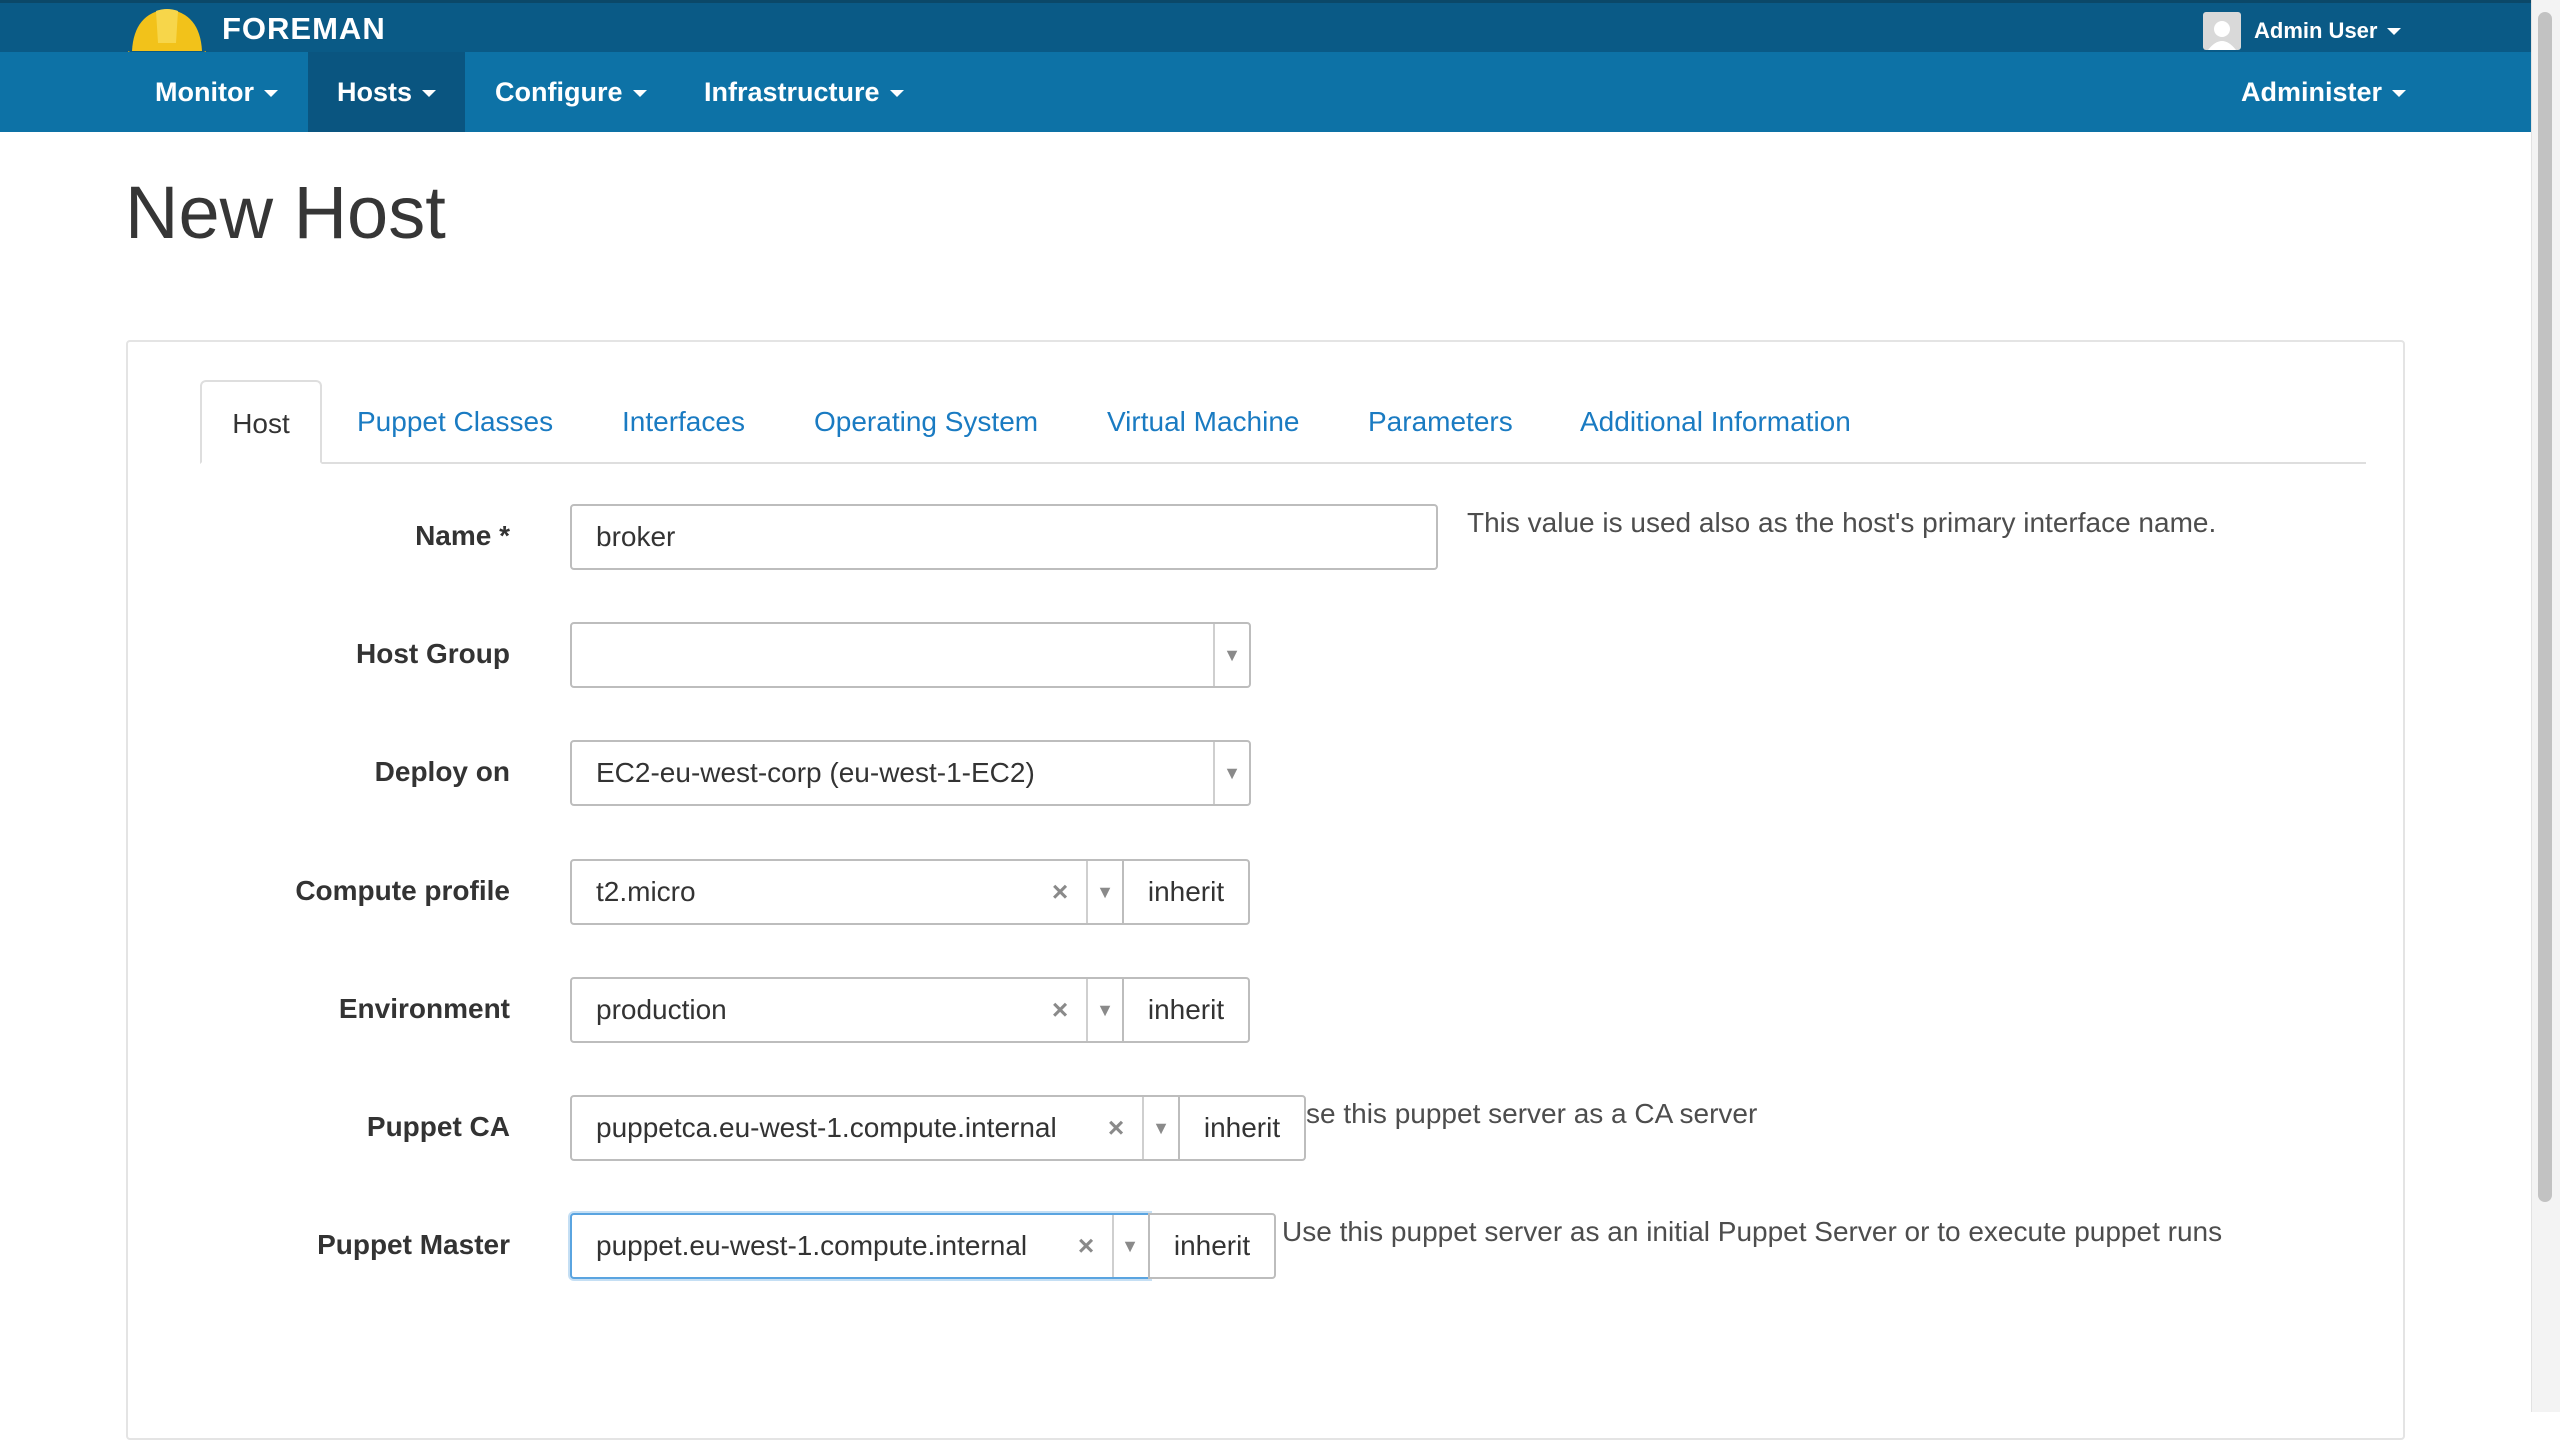  Describe the element at coordinates (847, 1010) in the screenshot. I see `environment-select: production × ▼` at that location.